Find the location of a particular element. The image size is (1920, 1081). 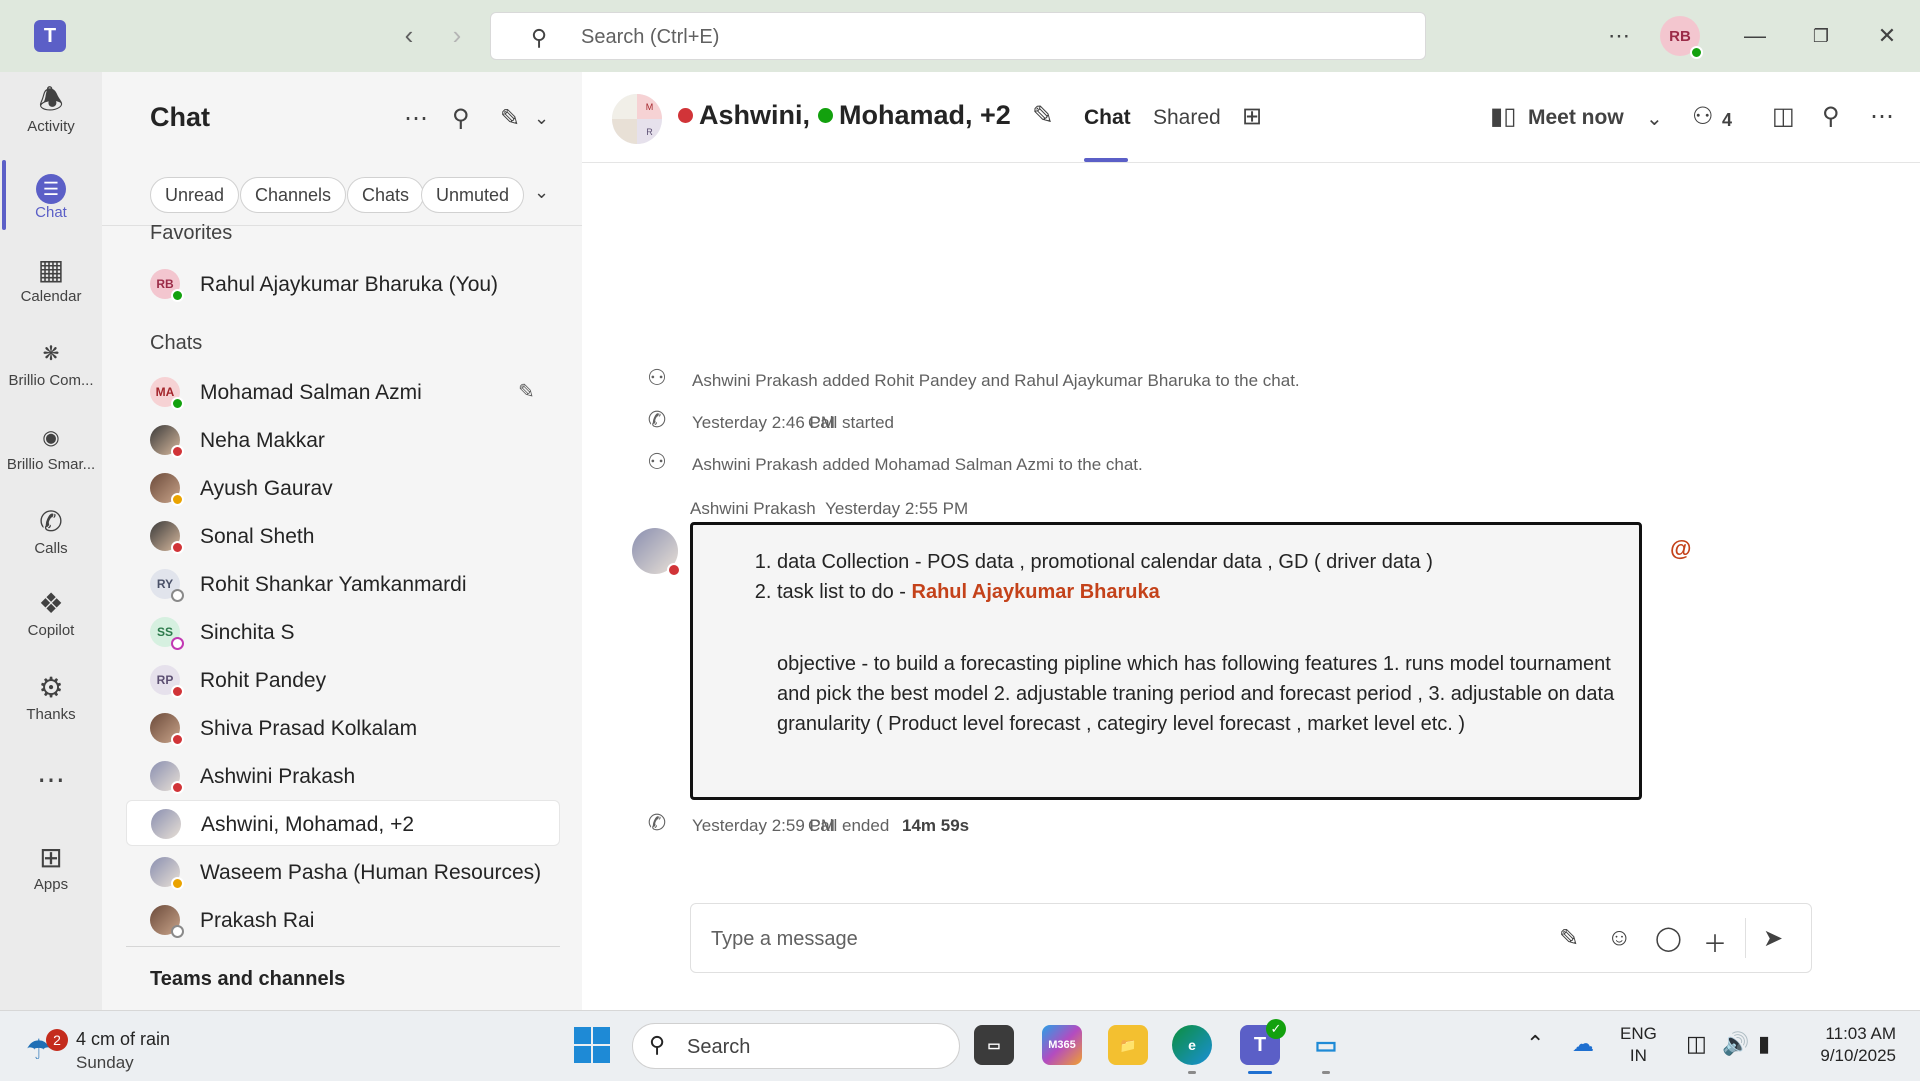

plus-icon: ＋ is located at coordinates (1715, 941).